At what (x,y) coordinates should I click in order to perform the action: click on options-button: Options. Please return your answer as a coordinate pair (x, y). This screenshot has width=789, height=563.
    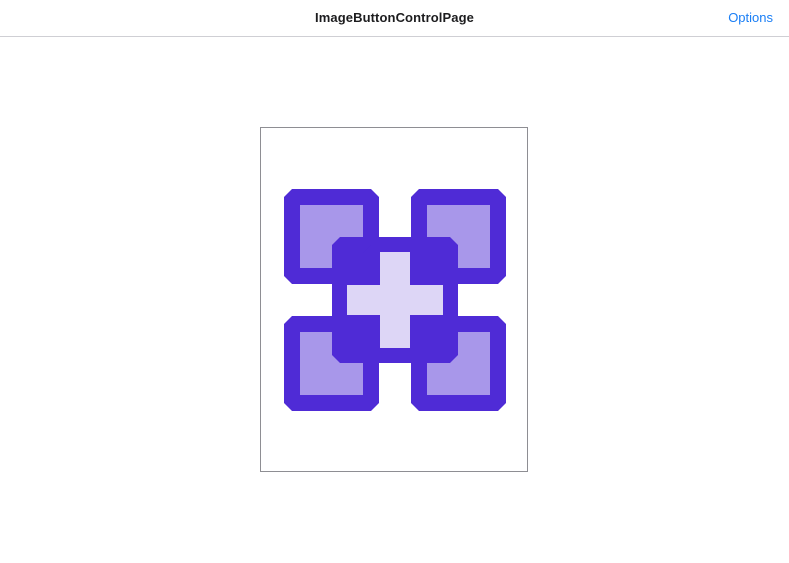
    Looking at the image, I should click on (750, 17).